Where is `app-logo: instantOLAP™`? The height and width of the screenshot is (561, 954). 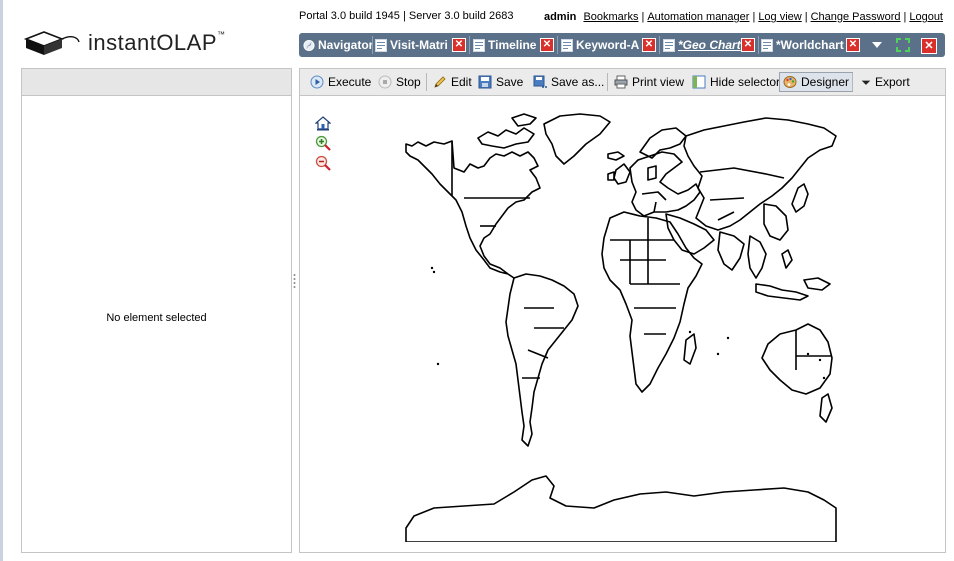 app-logo: instantOLAP™ is located at coordinates (142, 44).